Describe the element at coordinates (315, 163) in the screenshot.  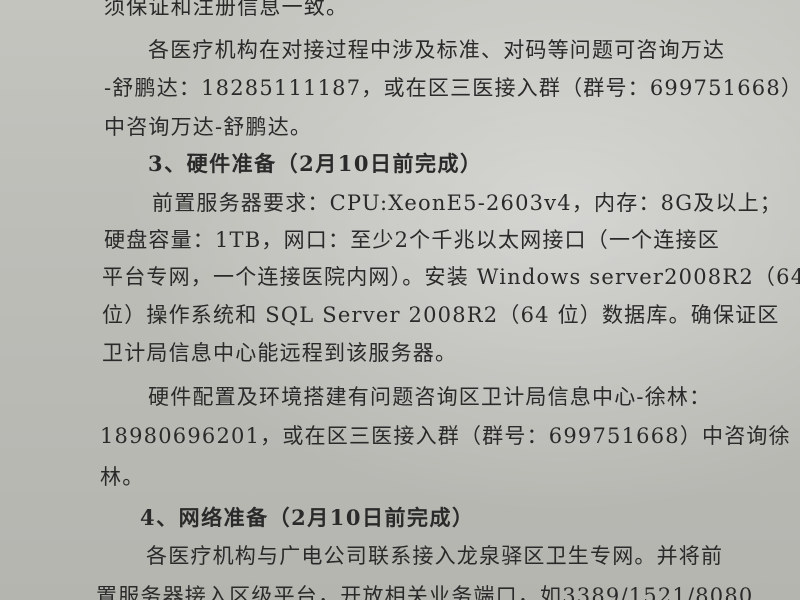
I see `section-heading-hardware: 3、硬件准备（2月10日前完成）` at that location.